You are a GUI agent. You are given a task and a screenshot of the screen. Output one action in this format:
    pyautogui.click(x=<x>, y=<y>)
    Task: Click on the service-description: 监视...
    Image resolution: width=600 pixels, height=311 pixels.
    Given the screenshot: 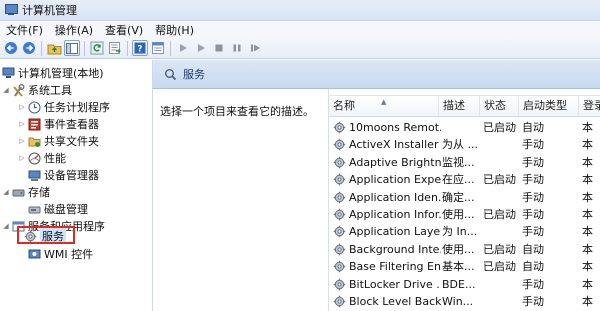 What is the action you would take?
    pyautogui.click(x=458, y=162)
    